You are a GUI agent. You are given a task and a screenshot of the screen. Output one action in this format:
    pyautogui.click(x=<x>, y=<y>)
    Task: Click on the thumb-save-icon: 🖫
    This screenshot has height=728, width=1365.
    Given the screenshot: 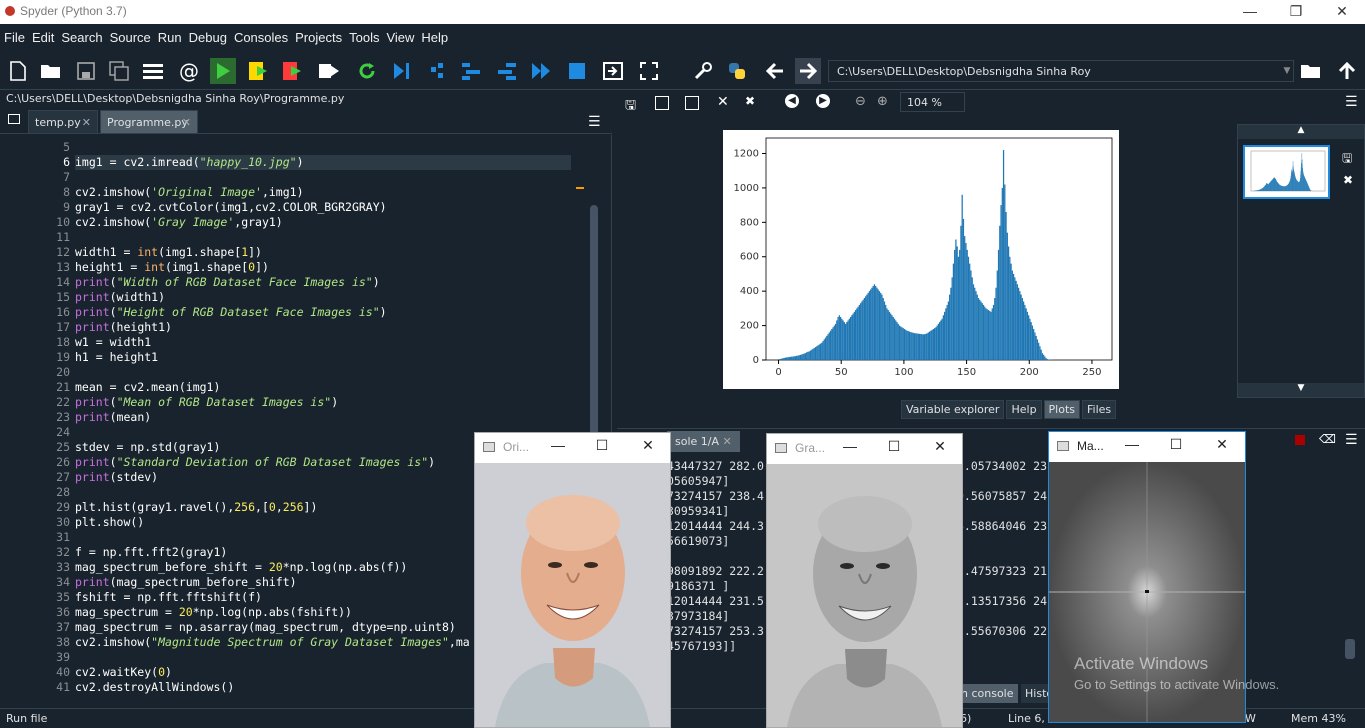 What is the action you would take?
    pyautogui.click(x=1347, y=159)
    